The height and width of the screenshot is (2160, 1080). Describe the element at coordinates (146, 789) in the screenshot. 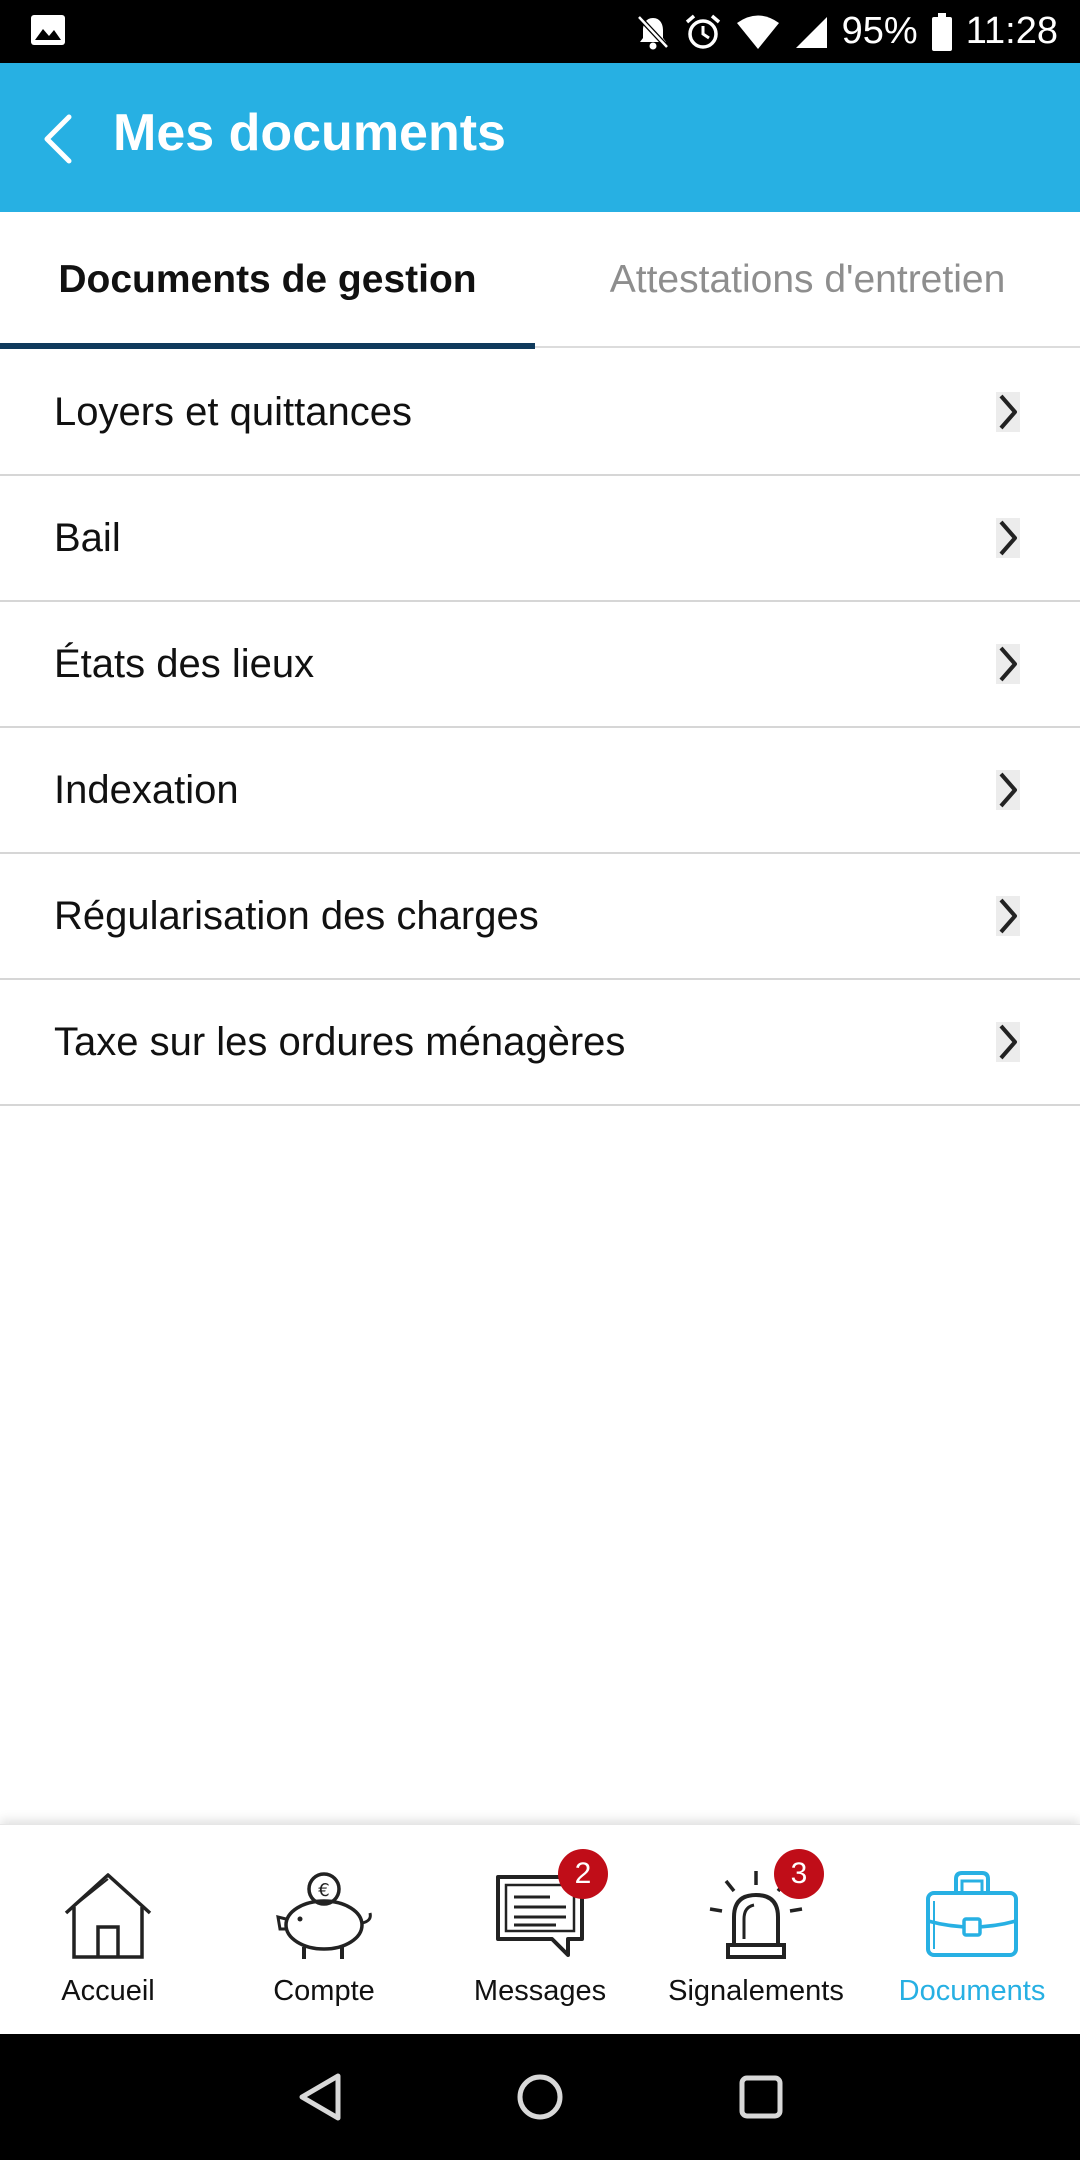

I see `list-item-label: Indexation` at that location.